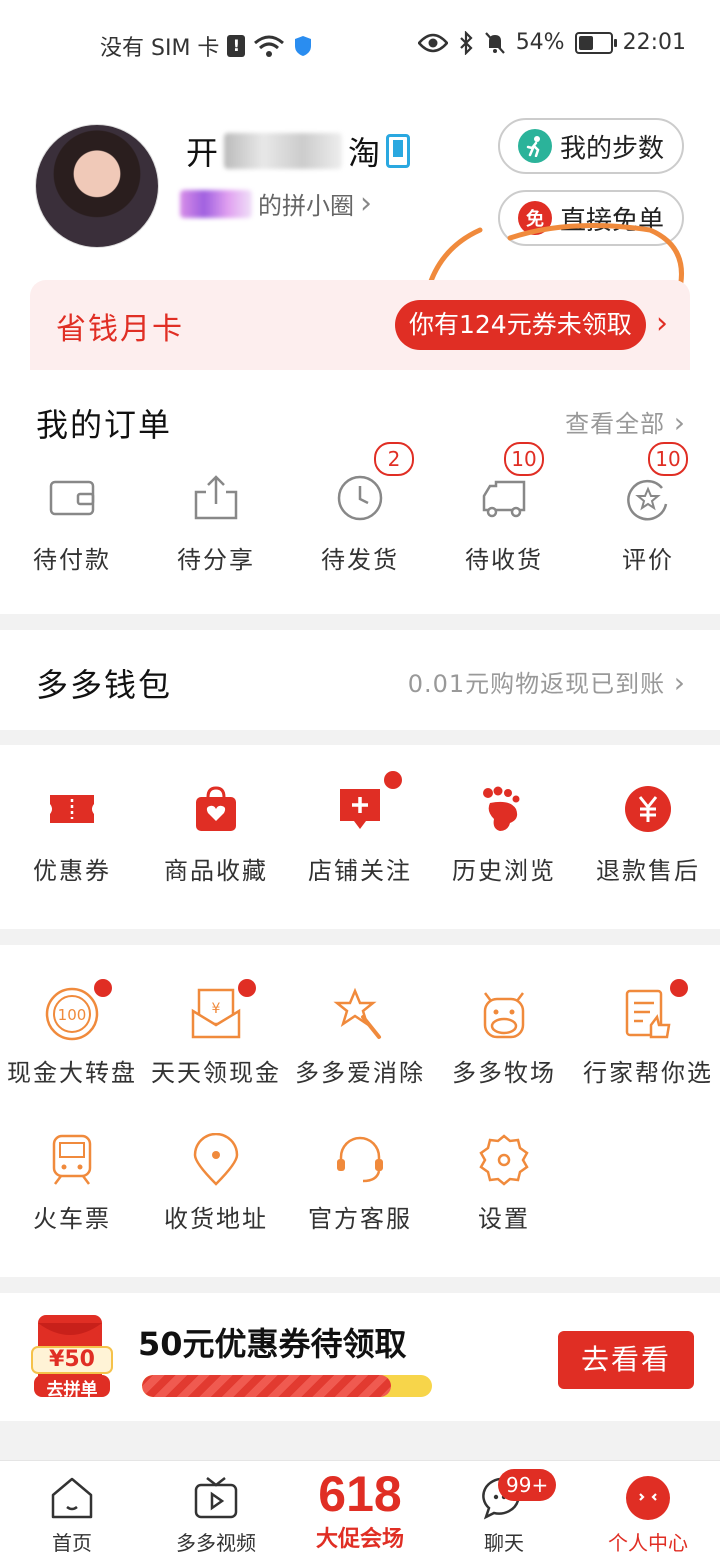 The width and height of the screenshot is (720, 1561). I want to click on service-label: 多多爱消除, so click(360, 1073).